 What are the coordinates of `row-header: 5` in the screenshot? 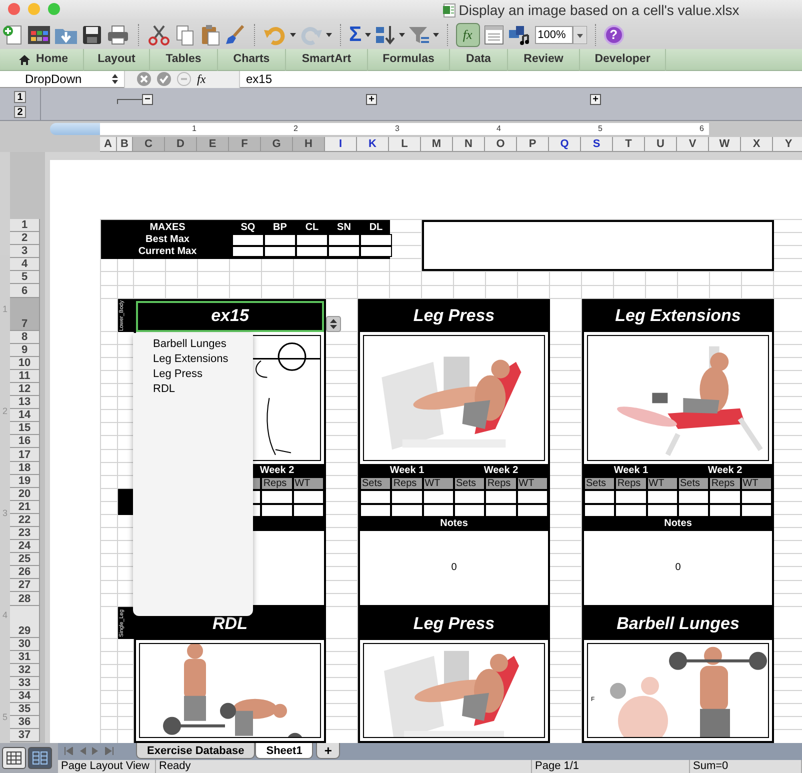 It's located at (25, 277).